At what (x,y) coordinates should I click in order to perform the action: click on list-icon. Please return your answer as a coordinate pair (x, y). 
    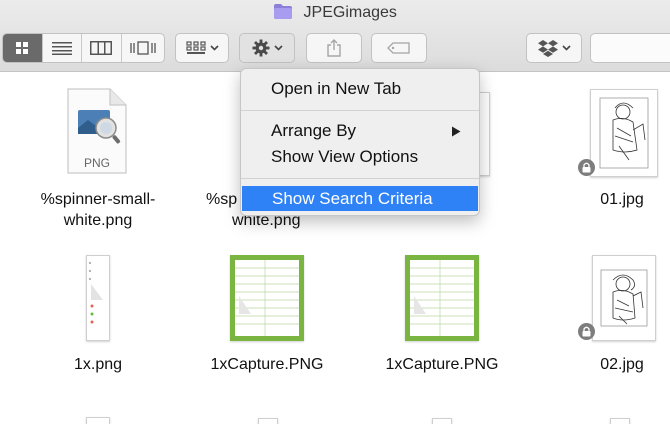
    Looking at the image, I should click on (61, 48).